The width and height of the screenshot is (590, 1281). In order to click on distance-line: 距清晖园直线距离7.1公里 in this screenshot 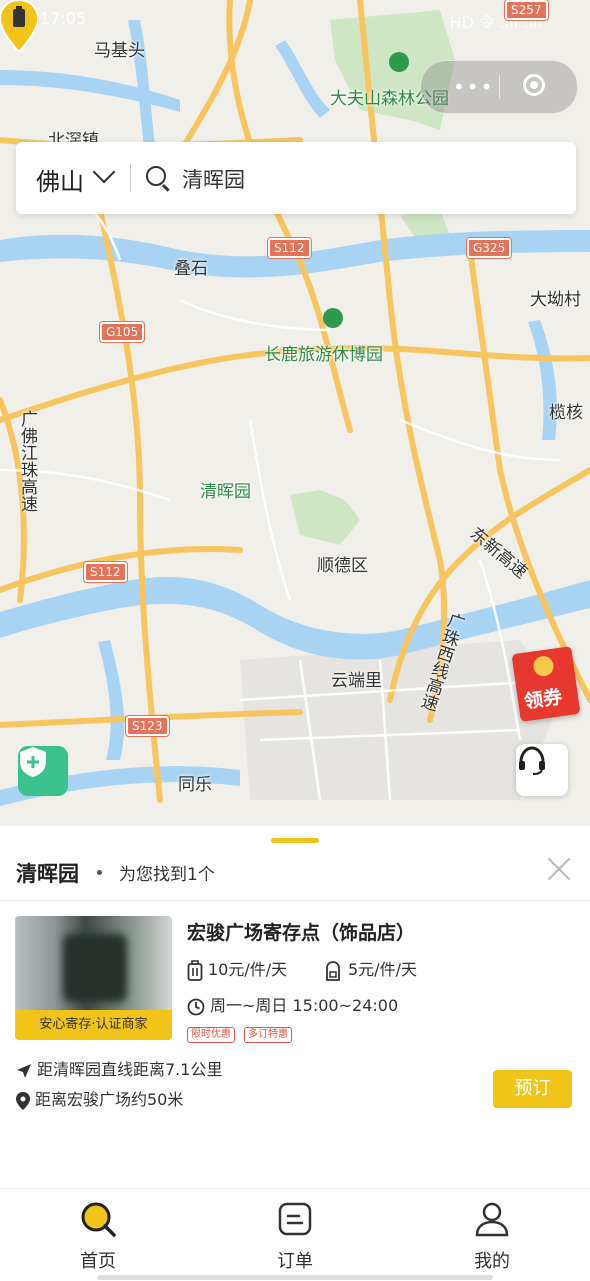, I will do `click(119, 1068)`.